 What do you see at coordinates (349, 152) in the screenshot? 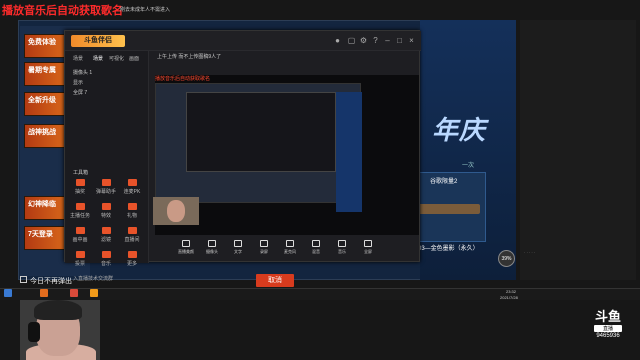
I see `nested-game-banner` at bounding box center [349, 152].